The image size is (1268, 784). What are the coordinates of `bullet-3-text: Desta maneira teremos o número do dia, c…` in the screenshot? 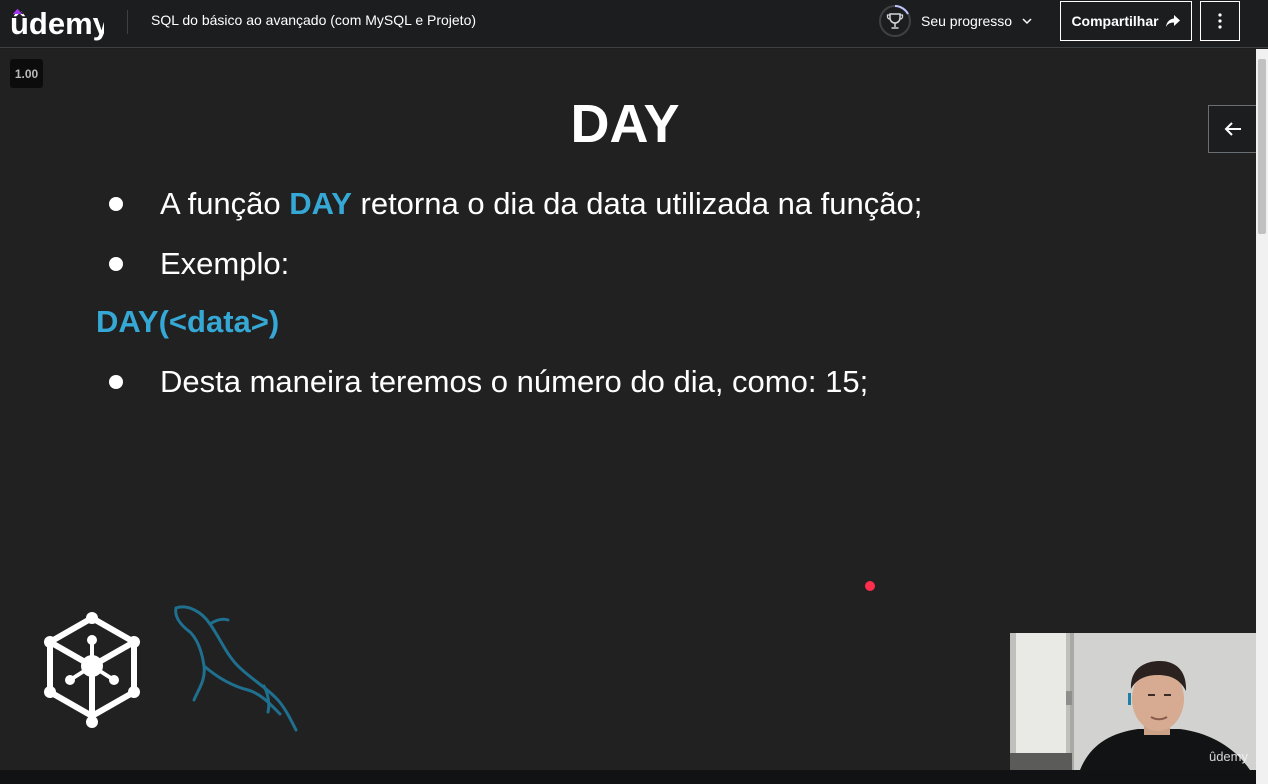 It's located at (514, 381).